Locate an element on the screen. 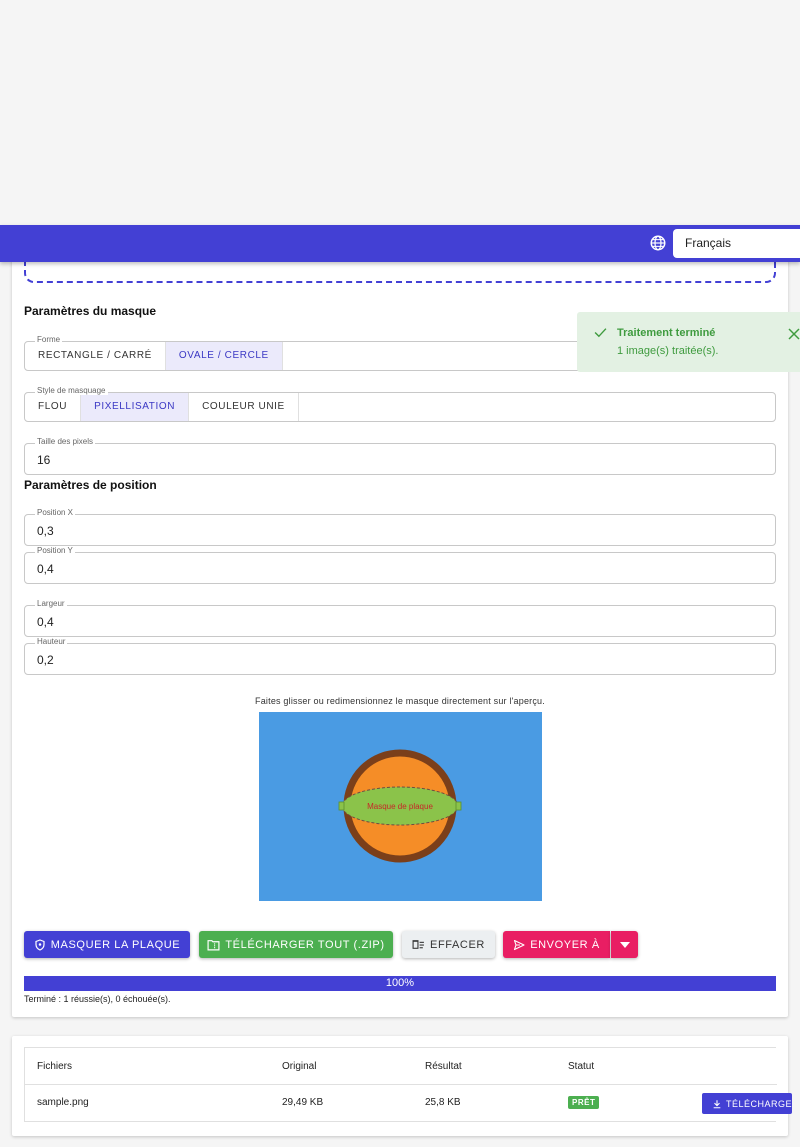 The image size is (800, 1147). mask-plate-button: MASQUER LA PLAQUE is located at coordinates (107, 944).